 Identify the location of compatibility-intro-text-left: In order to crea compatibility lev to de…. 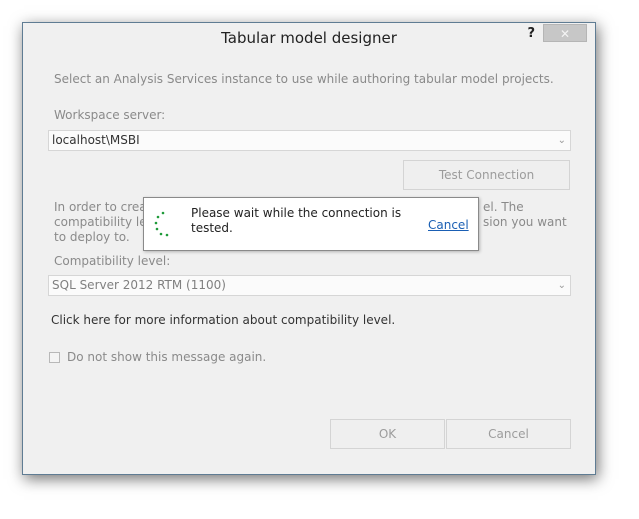
(104, 222).